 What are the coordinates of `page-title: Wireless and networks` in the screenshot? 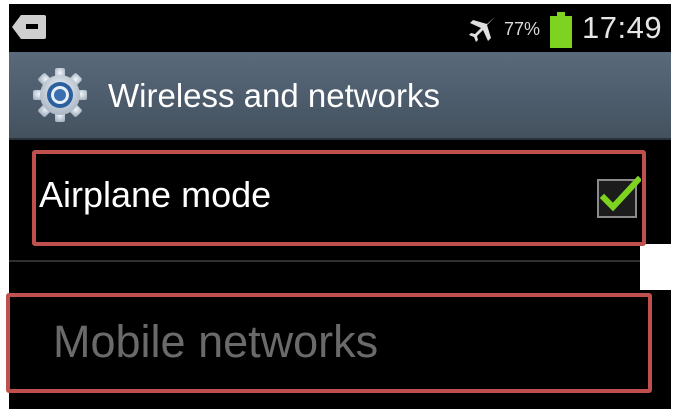 It's located at (274, 95).